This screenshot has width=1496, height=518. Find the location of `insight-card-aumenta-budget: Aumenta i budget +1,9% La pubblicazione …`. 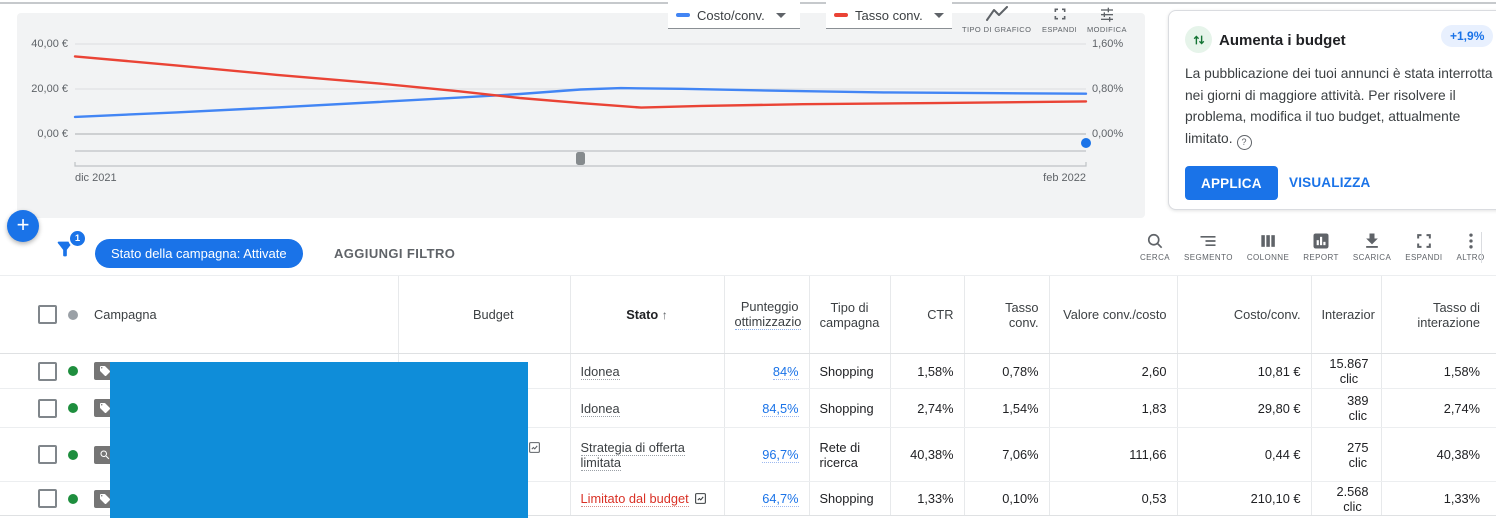

insight-card-aumenta-budget: Aumenta i budget +1,9% La pubblicazione … is located at coordinates (1332, 110).